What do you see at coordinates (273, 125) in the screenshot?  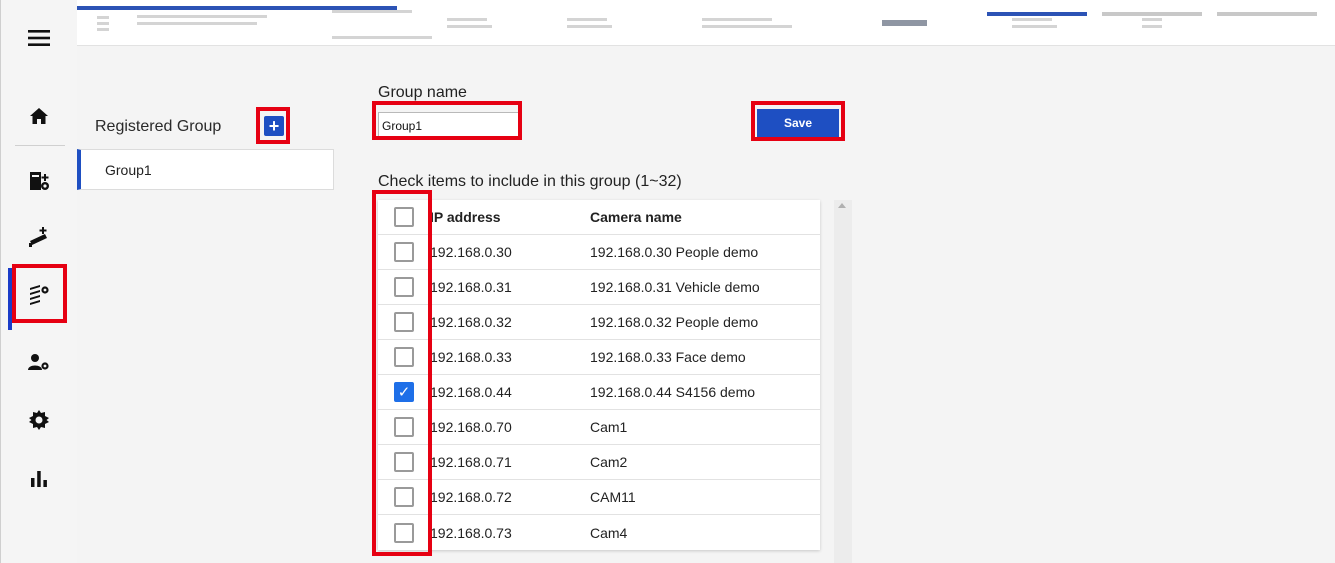 I see `add-group-highlight` at bounding box center [273, 125].